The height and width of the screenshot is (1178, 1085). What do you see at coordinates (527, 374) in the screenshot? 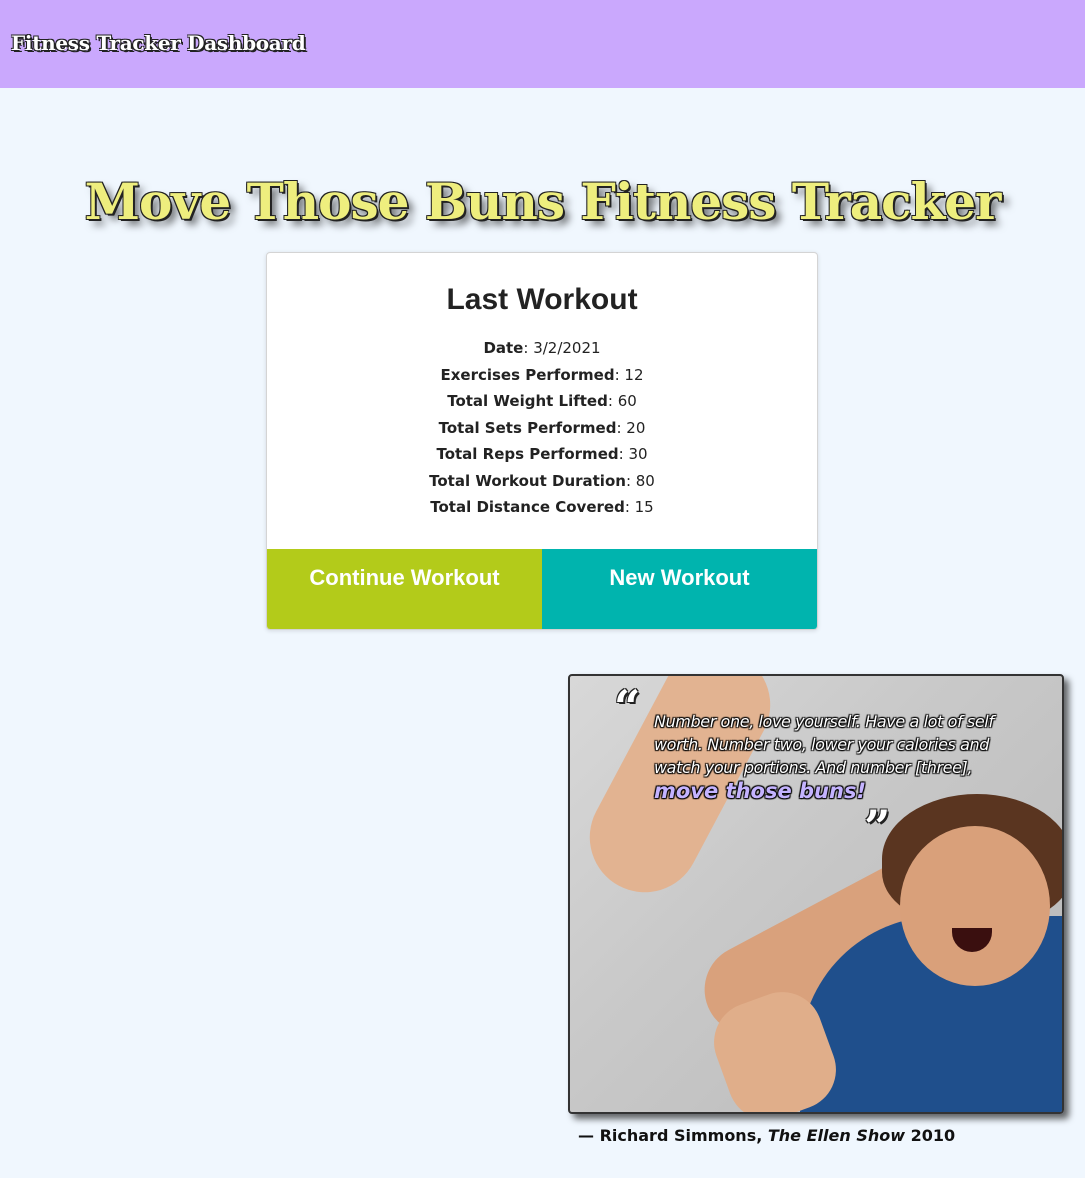
I see `stat-label: Exercises Performed` at bounding box center [527, 374].